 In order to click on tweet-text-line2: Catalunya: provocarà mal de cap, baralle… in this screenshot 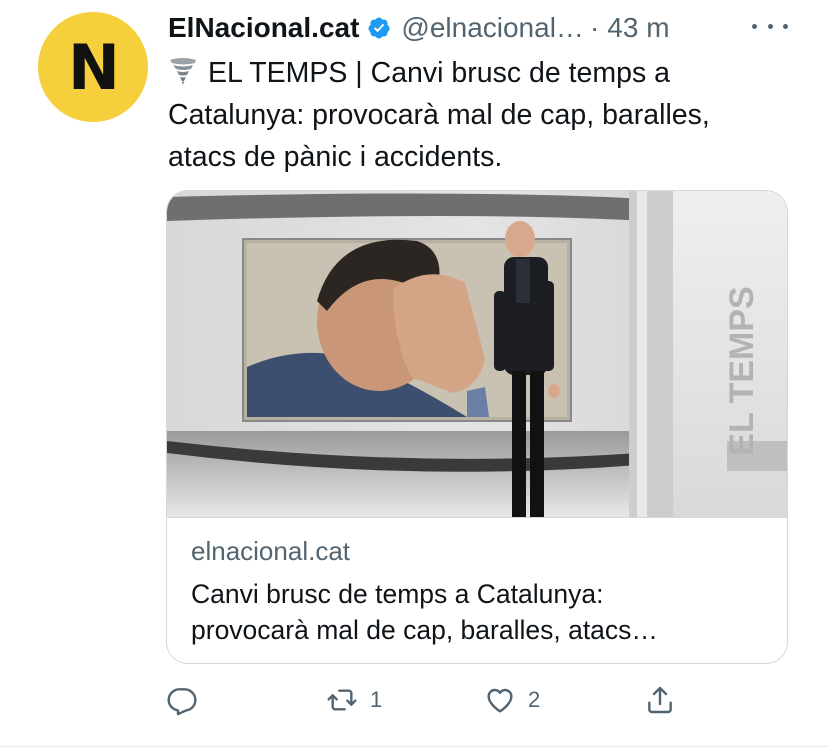, I will do `click(439, 115)`.